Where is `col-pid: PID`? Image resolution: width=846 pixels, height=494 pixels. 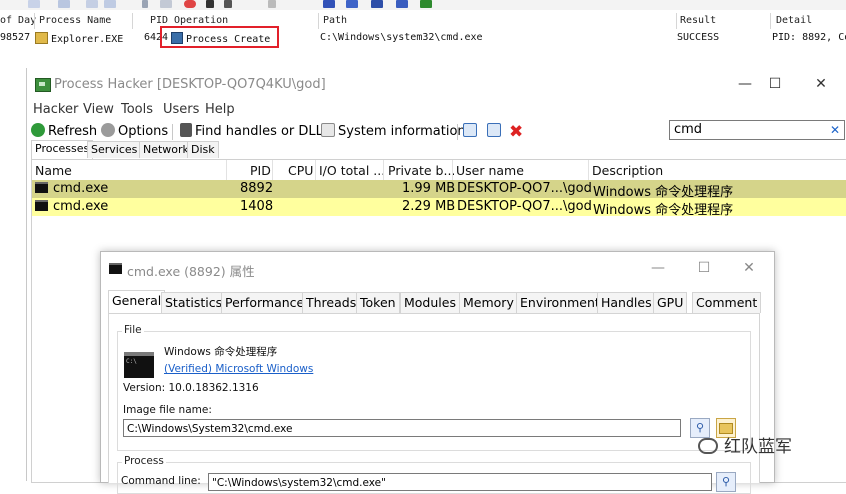 col-pid: PID is located at coordinates (260, 170).